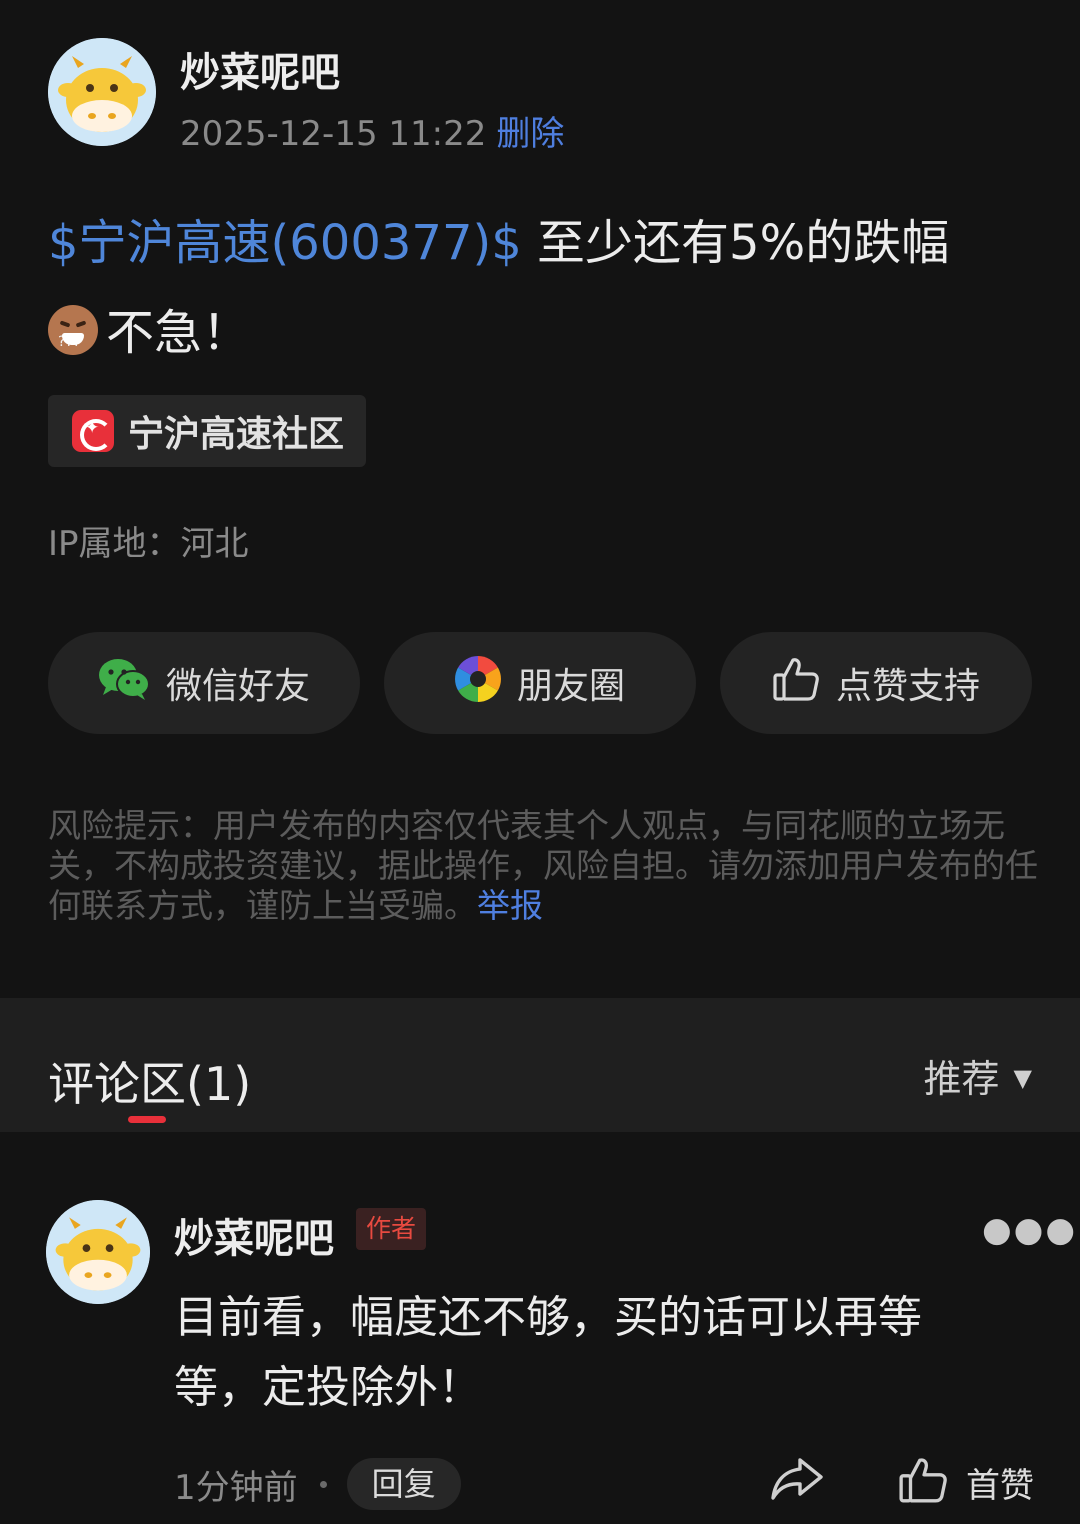  What do you see at coordinates (735, 243) in the screenshot?
I see `post-text-line1: 至少还有5%的跌幅` at bounding box center [735, 243].